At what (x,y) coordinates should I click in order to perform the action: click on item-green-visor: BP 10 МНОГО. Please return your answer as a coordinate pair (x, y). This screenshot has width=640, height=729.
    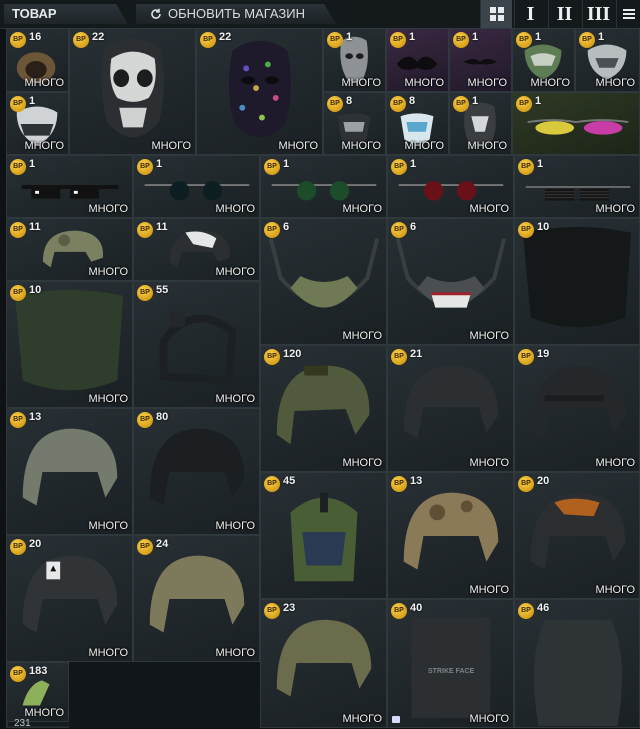
    Looking at the image, I should click on (69, 344).